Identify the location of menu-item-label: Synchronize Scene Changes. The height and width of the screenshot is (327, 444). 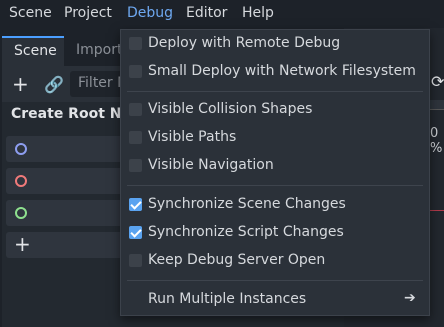
(247, 204).